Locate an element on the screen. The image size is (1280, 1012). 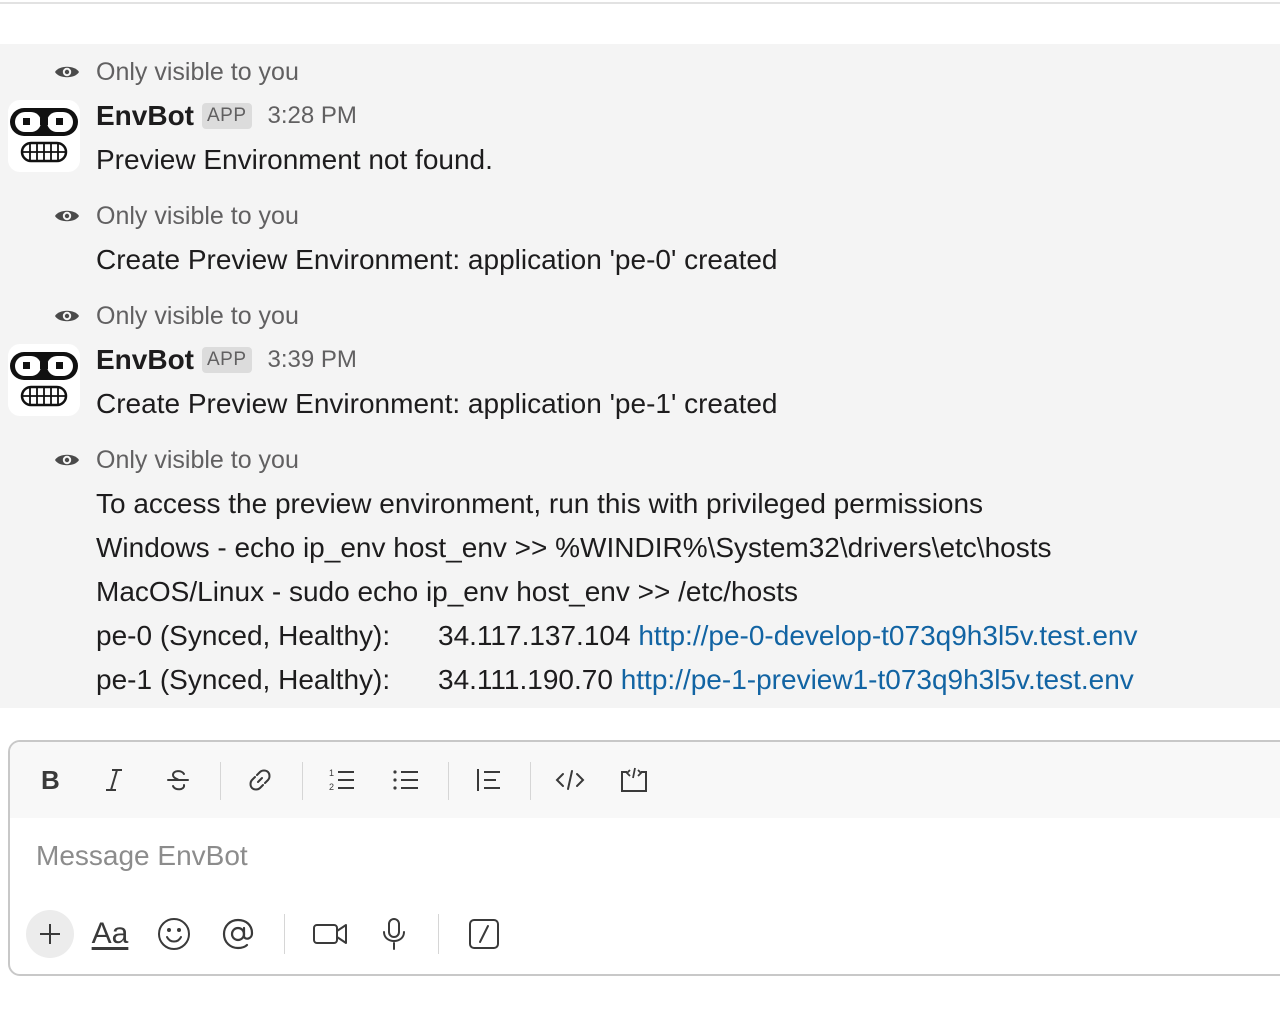
mention-button is located at coordinates (238, 934).